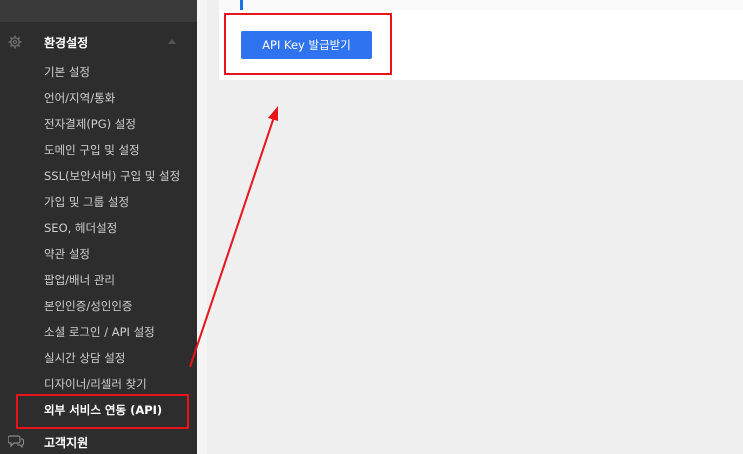  Describe the element at coordinates (308, 44) in the screenshot. I see `highlight-box-button` at that location.